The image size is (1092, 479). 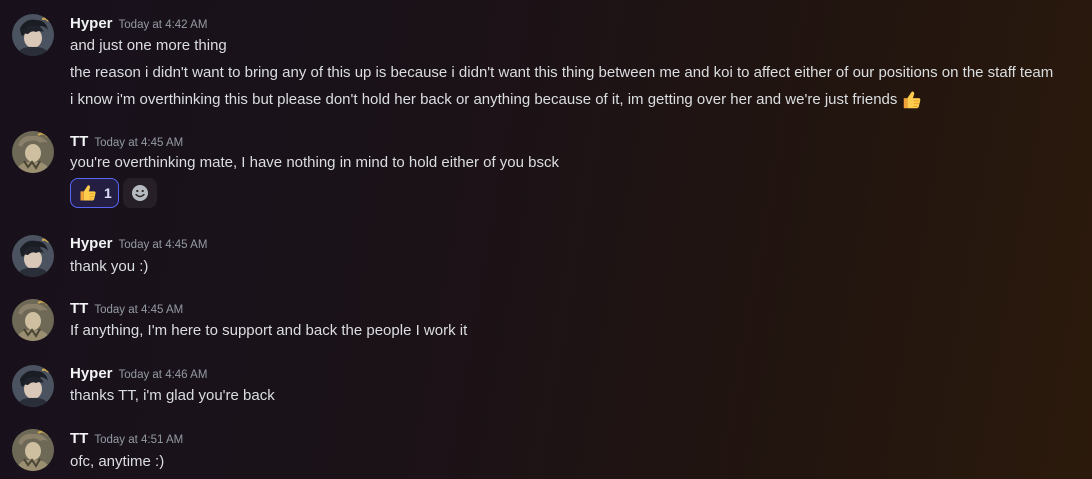 I want to click on message-header: Hyper Today at 4:45 AM, so click(x=138, y=245).